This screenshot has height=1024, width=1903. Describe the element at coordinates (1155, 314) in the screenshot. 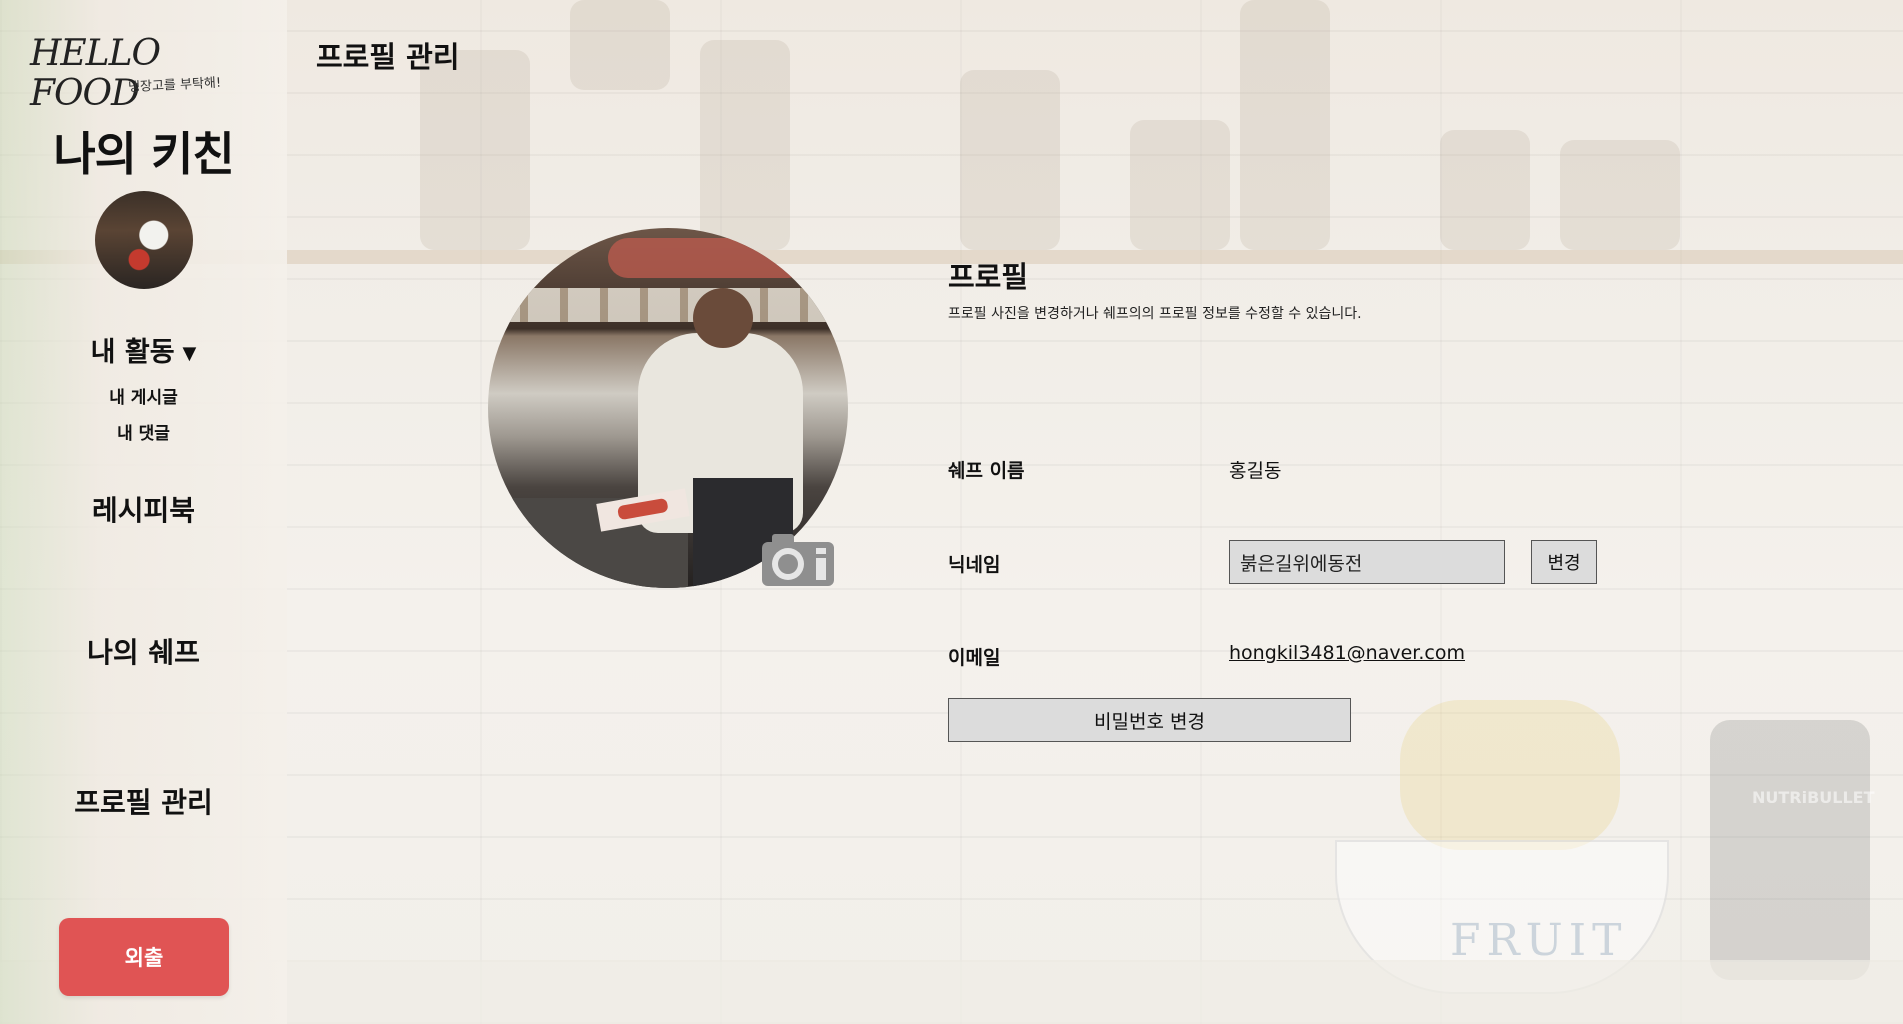

I see `profile-description: 프로필 사진을 변경하거나 쉐프의의 프로필 정보를 수정할 수 있습니다.` at that location.